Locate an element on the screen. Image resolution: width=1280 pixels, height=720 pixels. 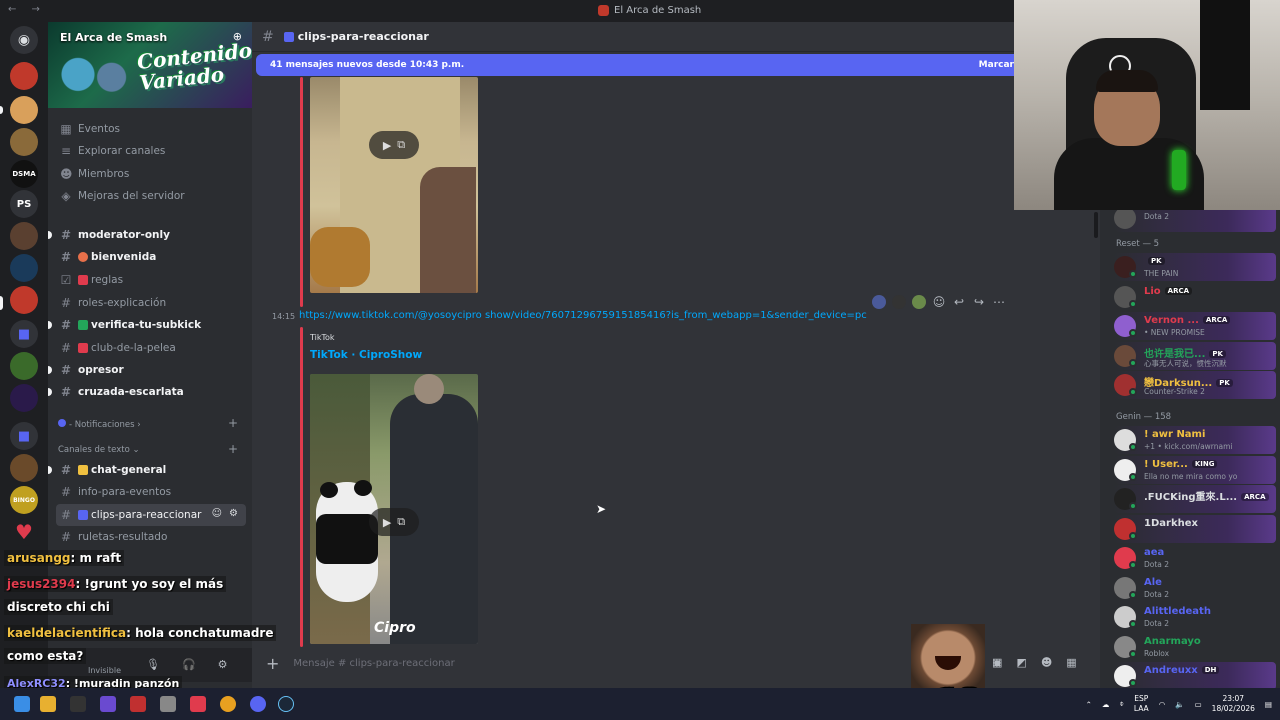
invite-icon: ☺ is located at coordinates (217, 513).